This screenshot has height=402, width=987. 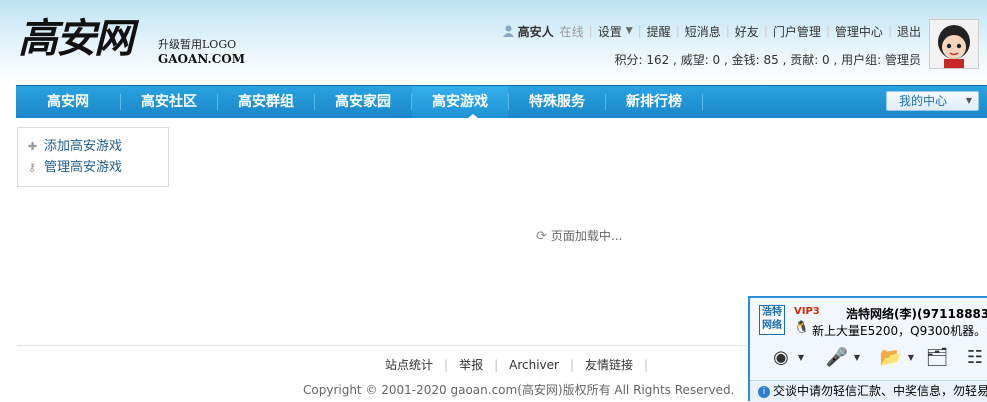 I want to click on chat-toolbar: ◉ ▼ 🎤 ▼ 📂 ▼ 🗂 ☷, so click(x=871, y=359).